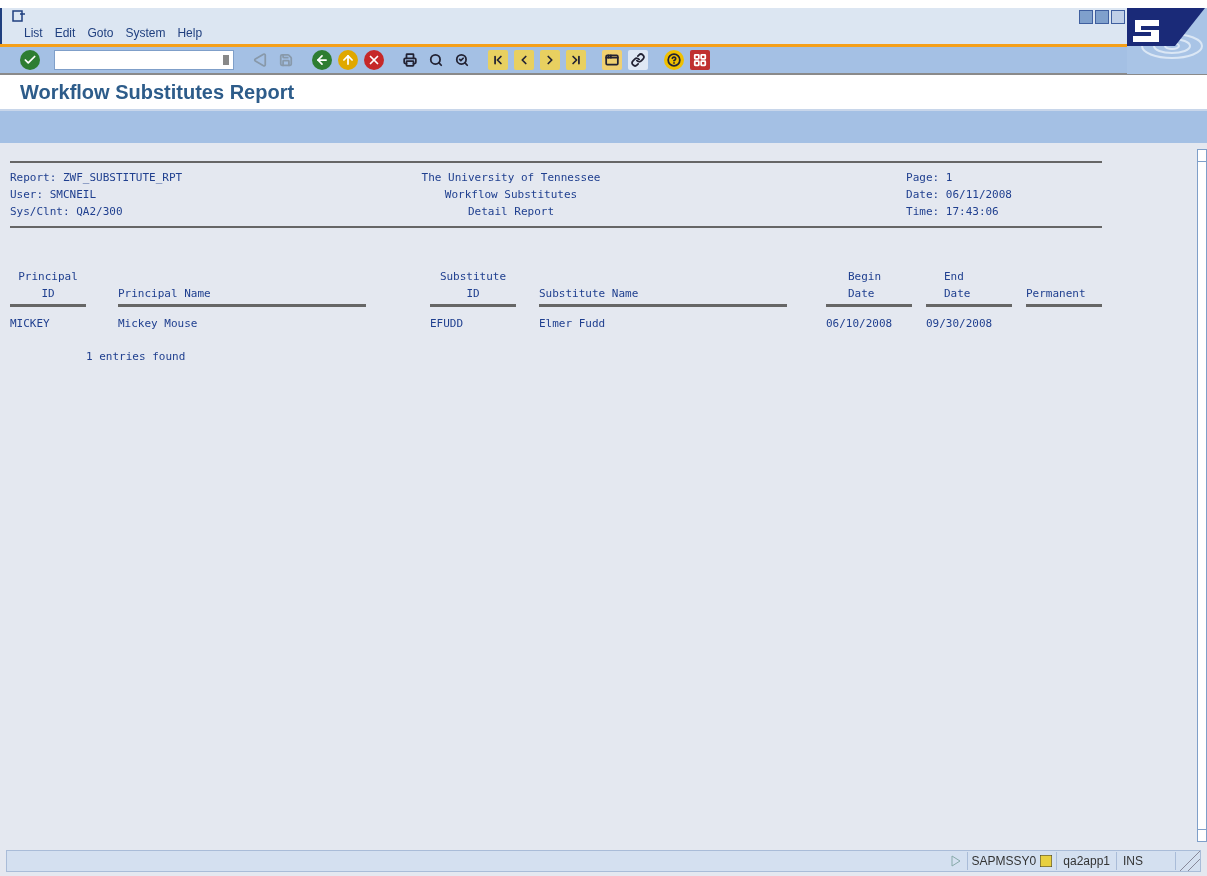  I want to click on page-title: Workflow Substitutes Report, so click(157, 92).